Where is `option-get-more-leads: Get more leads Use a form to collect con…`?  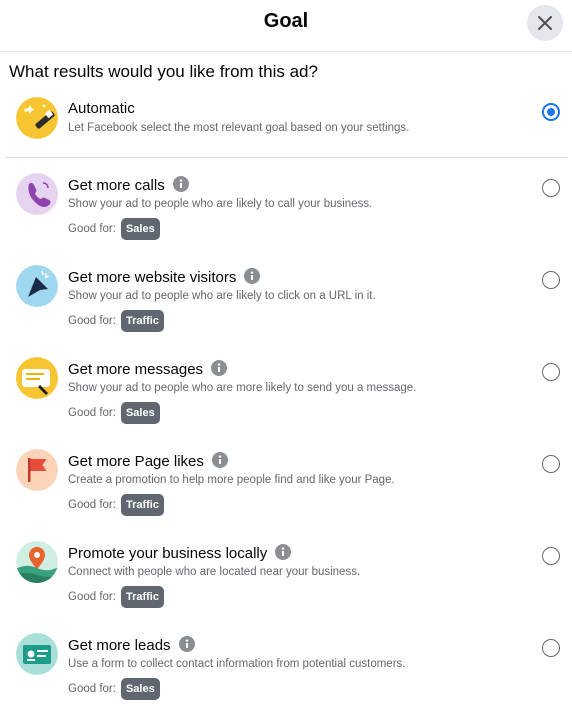
option-get-more-leads: Get more leads Use a form to collect con… is located at coordinates (286, 667).